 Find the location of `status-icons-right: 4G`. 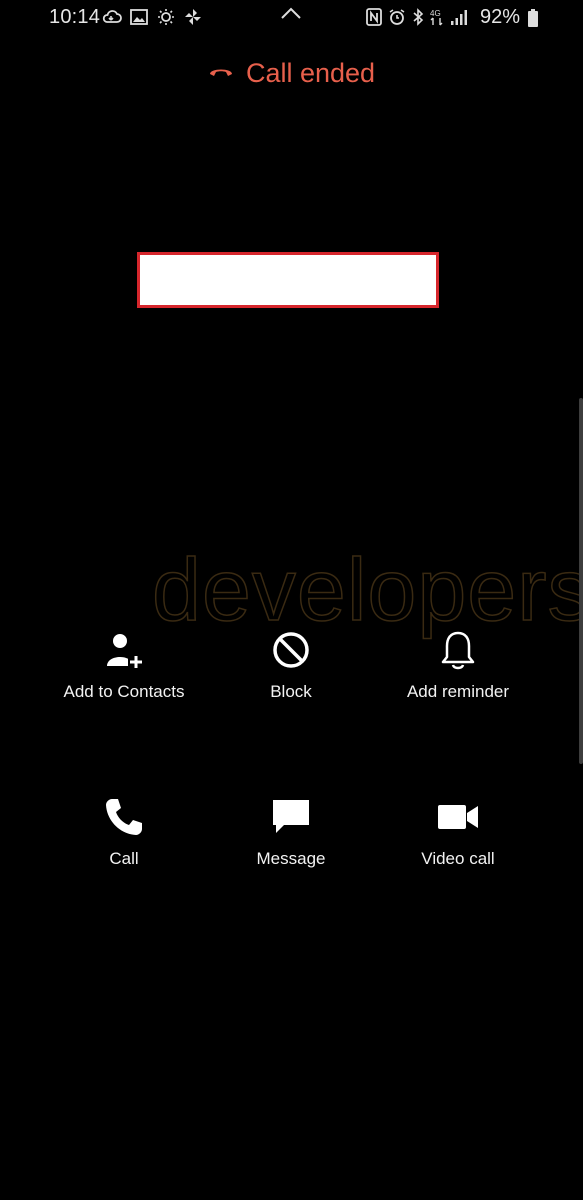

status-icons-right: 4G is located at coordinates (418, 17).